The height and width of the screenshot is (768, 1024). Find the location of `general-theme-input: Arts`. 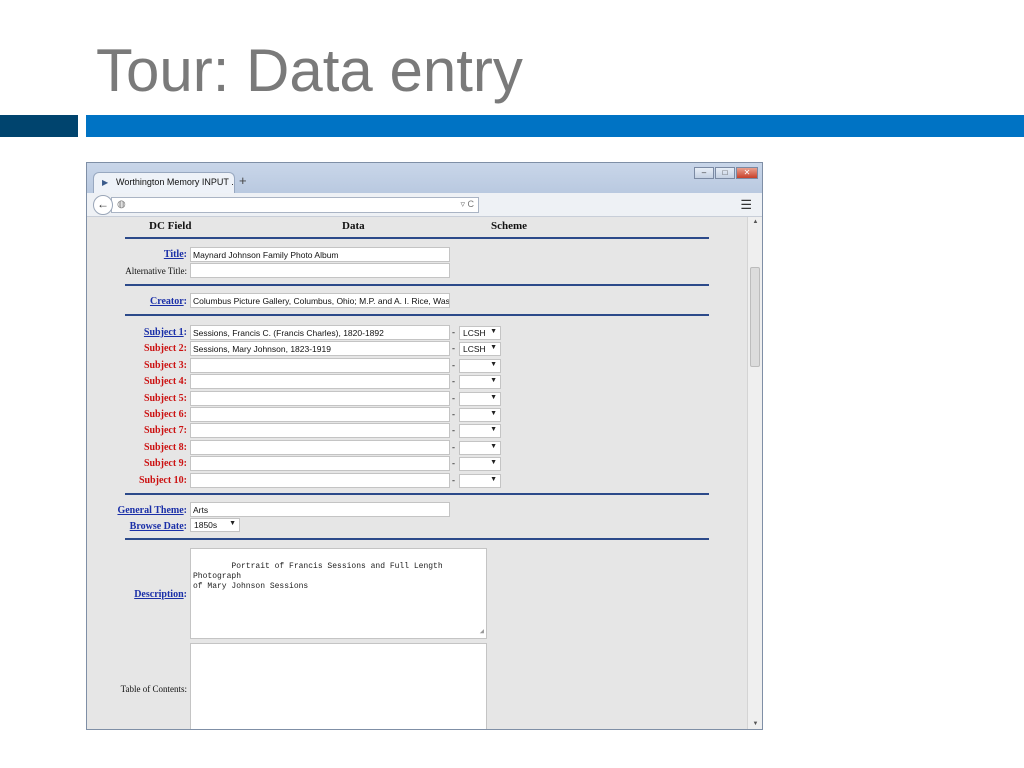

general-theme-input: Arts is located at coordinates (320, 509).